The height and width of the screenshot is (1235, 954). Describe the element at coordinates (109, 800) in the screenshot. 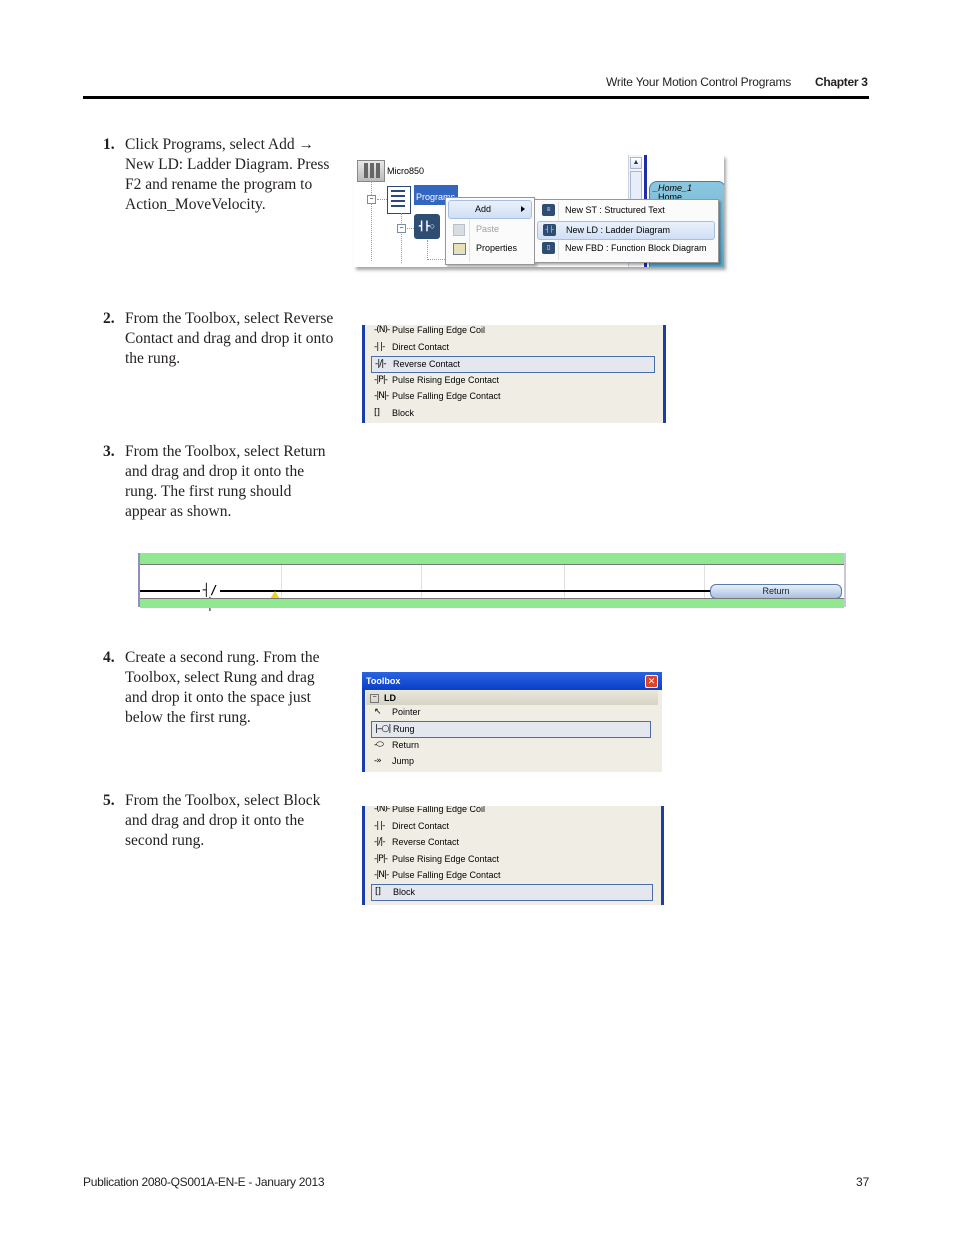

I see `step-number: 5.` at that location.